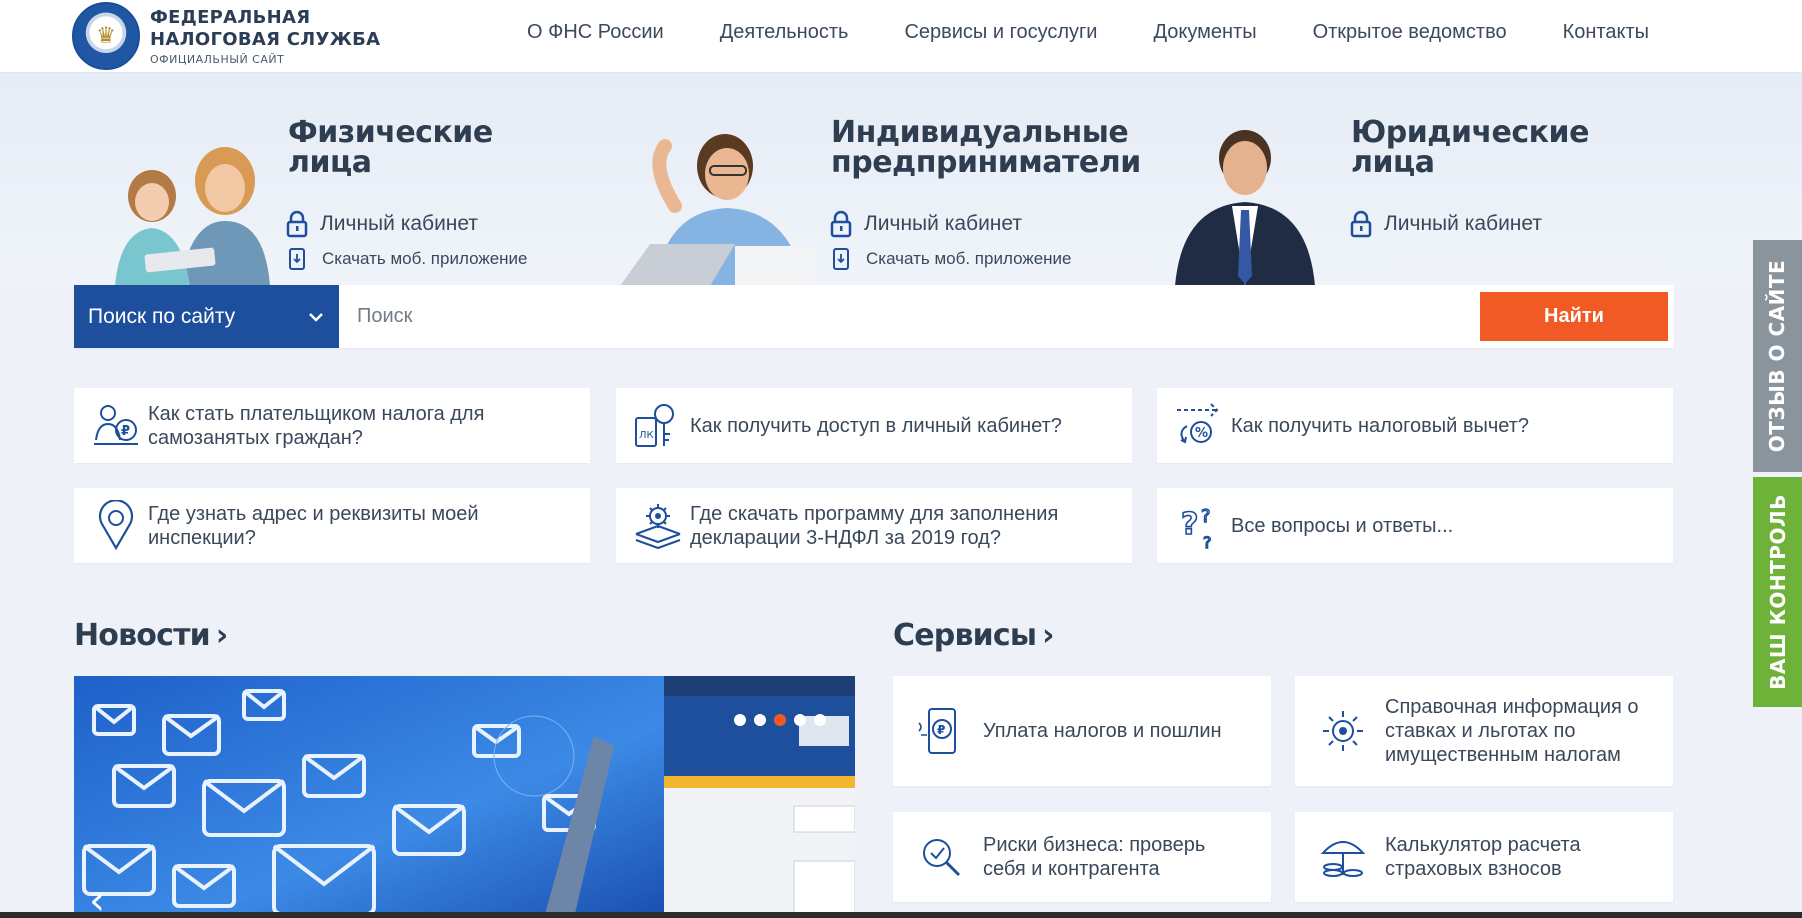 The height and width of the screenshot is (918, 1802). I want to click on emblem-info-icon, so click(1343, 731).